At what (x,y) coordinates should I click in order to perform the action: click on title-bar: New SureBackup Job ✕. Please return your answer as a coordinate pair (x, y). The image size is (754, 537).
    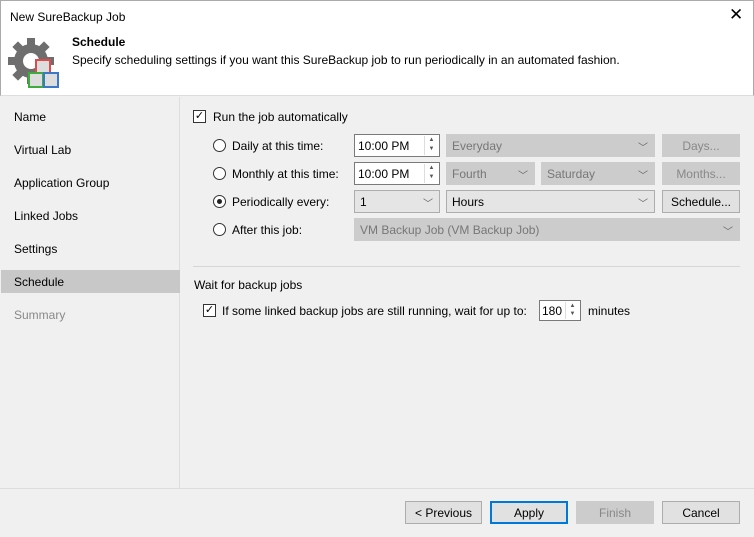
    Looking at the image, I should click on (377, 15).